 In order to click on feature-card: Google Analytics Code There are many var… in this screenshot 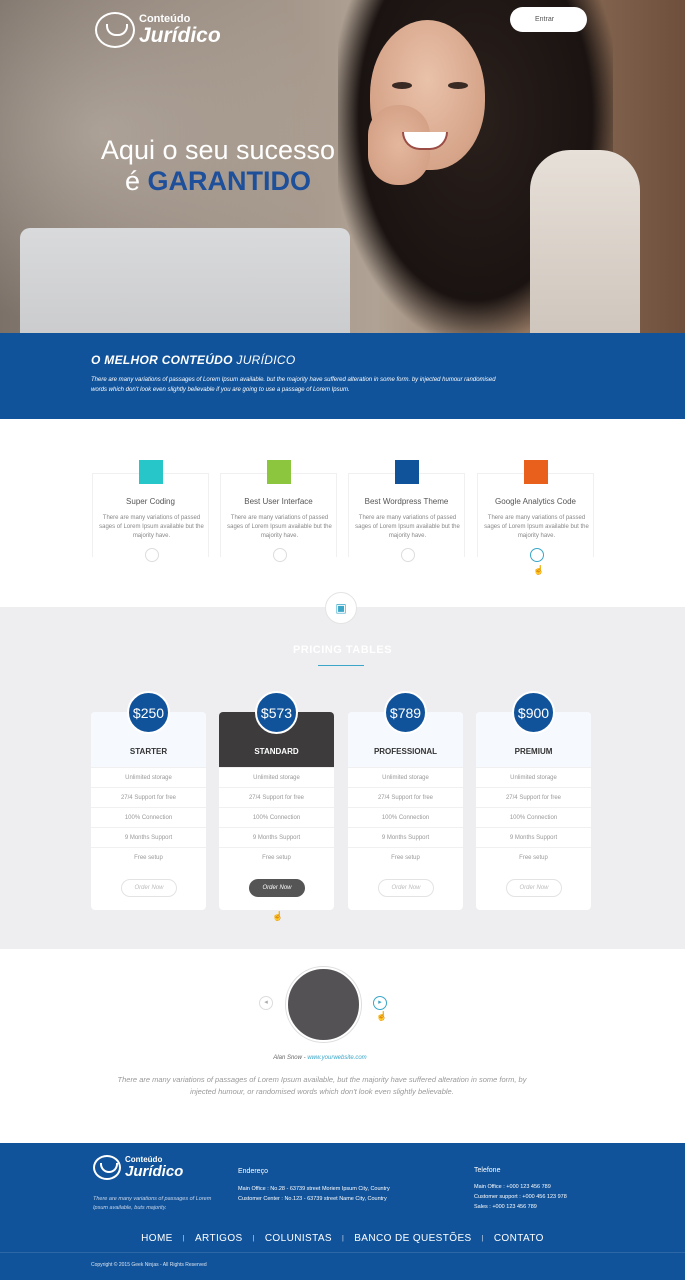, I will do `click(535, 511)`.